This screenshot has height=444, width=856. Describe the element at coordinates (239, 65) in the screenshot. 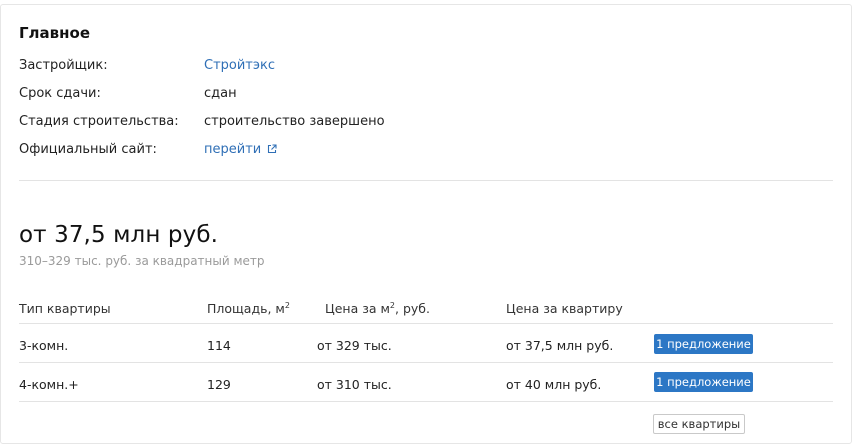

I see `developer-link: Стройтэкс` at that location.